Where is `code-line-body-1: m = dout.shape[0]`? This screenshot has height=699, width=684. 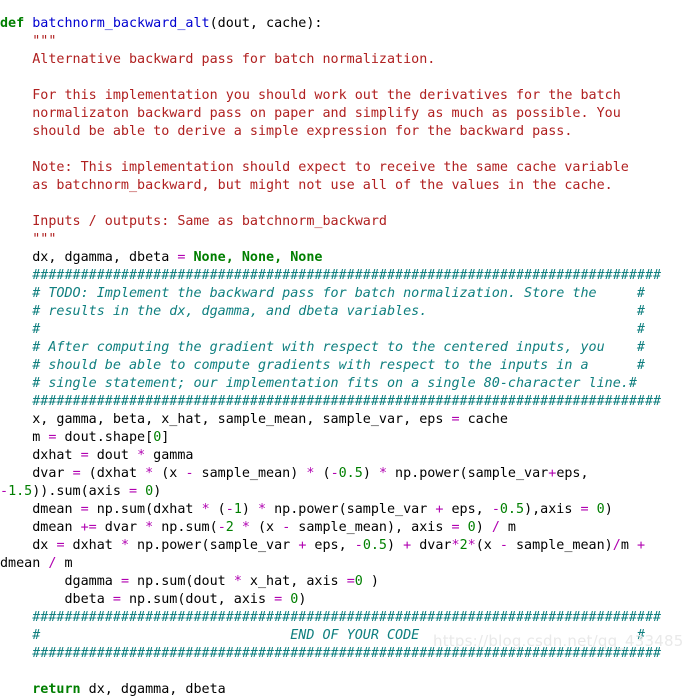
code-line-body-1: m = dout.shape[0] is located at coordinates (330, 438).